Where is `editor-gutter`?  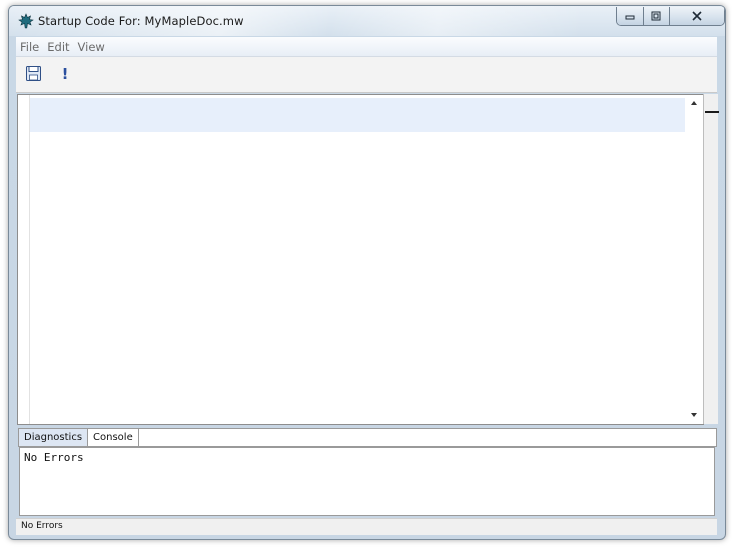 editor-gutter is located at coordinates (24, 259).